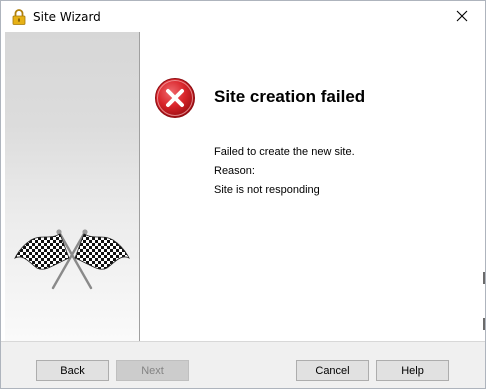 The width and height of the screenshot is (486, 389). What do you see at coordinates (243, 364) in the screenshot?
I see `wizard-footer: Back Next Cancel Help` at bounding box center [243, 364].